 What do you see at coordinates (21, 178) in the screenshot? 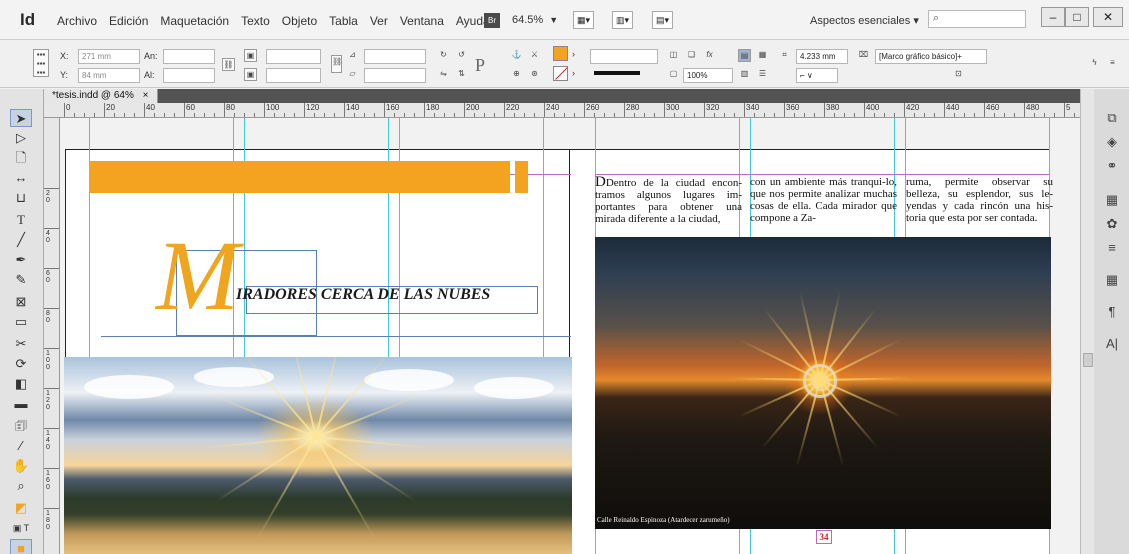
I see `gap-tool-icon: ↔` at bounding box center [21, 178].